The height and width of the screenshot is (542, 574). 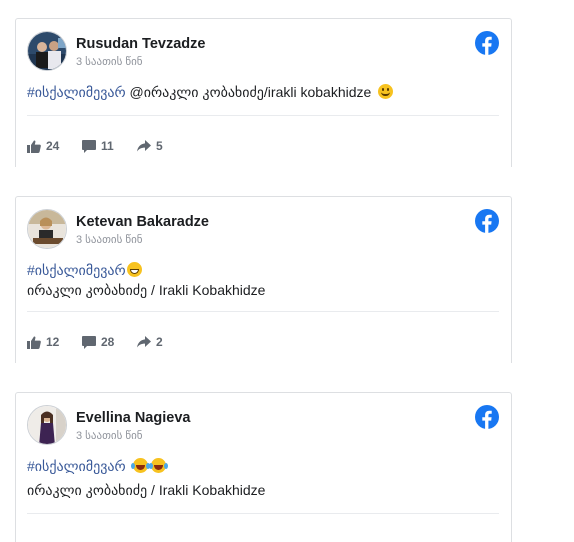 What do you see at coordinates (248, 92) in the screenshot?
I see `mention-text: @ირაკლი კობახიძე/irakli kobakhidze` at bounding box center [248, 92].